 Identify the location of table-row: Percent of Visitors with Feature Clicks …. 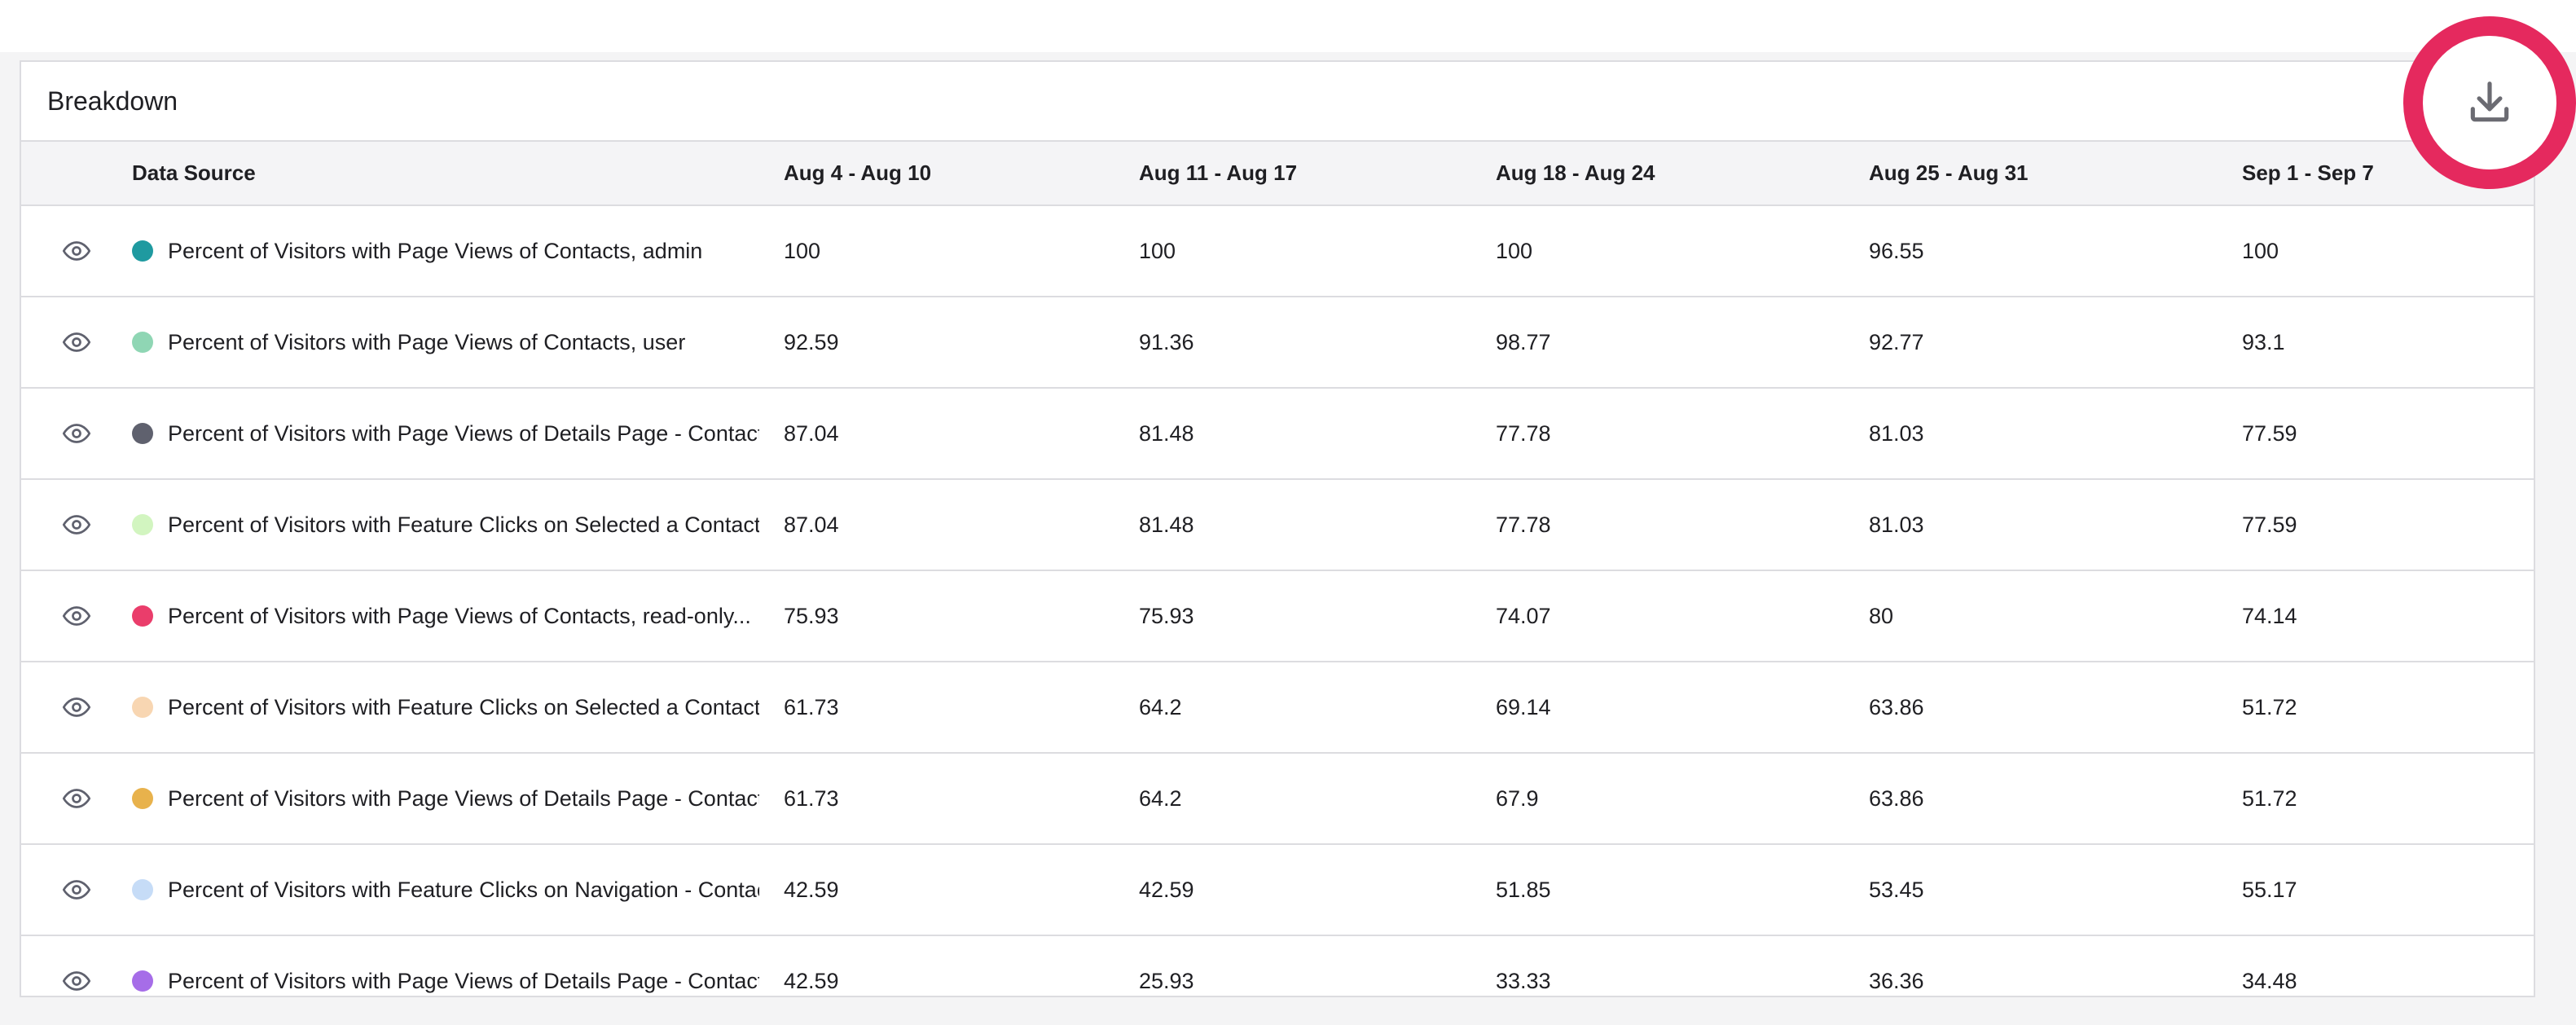
(1277, 707).